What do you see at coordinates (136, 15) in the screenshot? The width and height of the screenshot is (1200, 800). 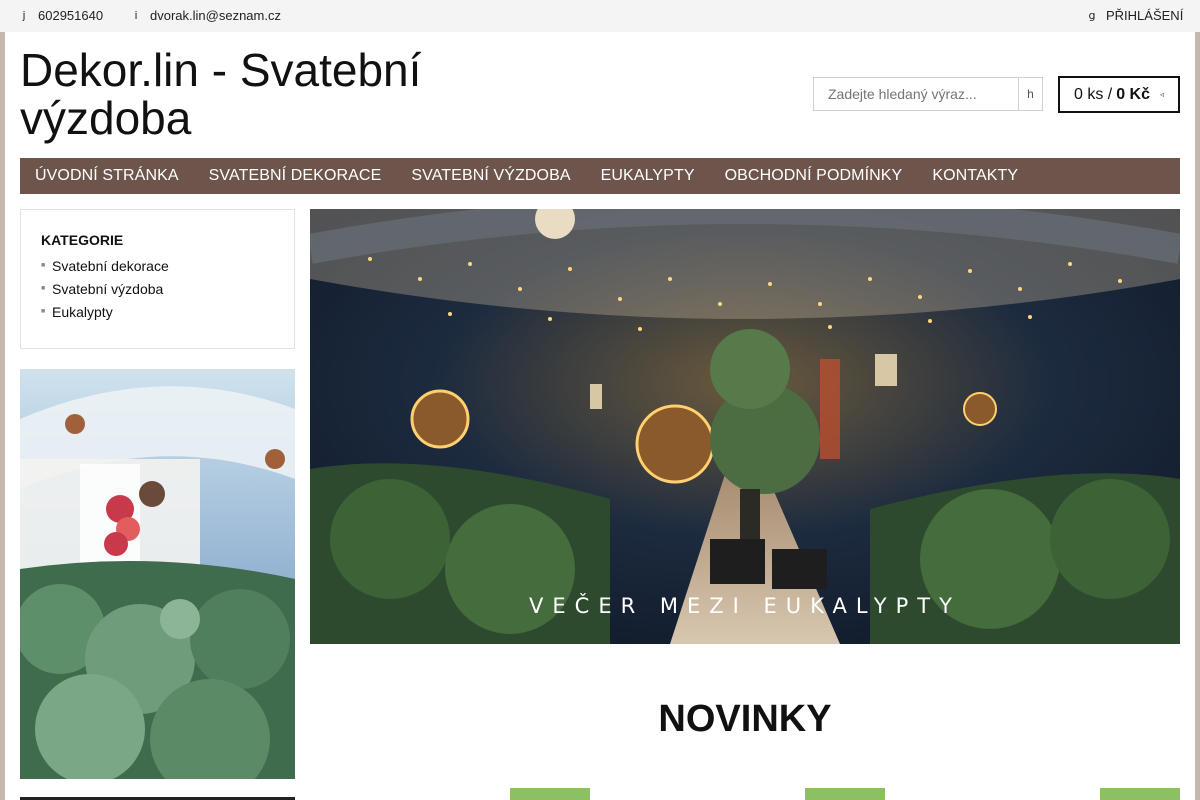 I see `email-icon: i` at bounding box center [136, 15].